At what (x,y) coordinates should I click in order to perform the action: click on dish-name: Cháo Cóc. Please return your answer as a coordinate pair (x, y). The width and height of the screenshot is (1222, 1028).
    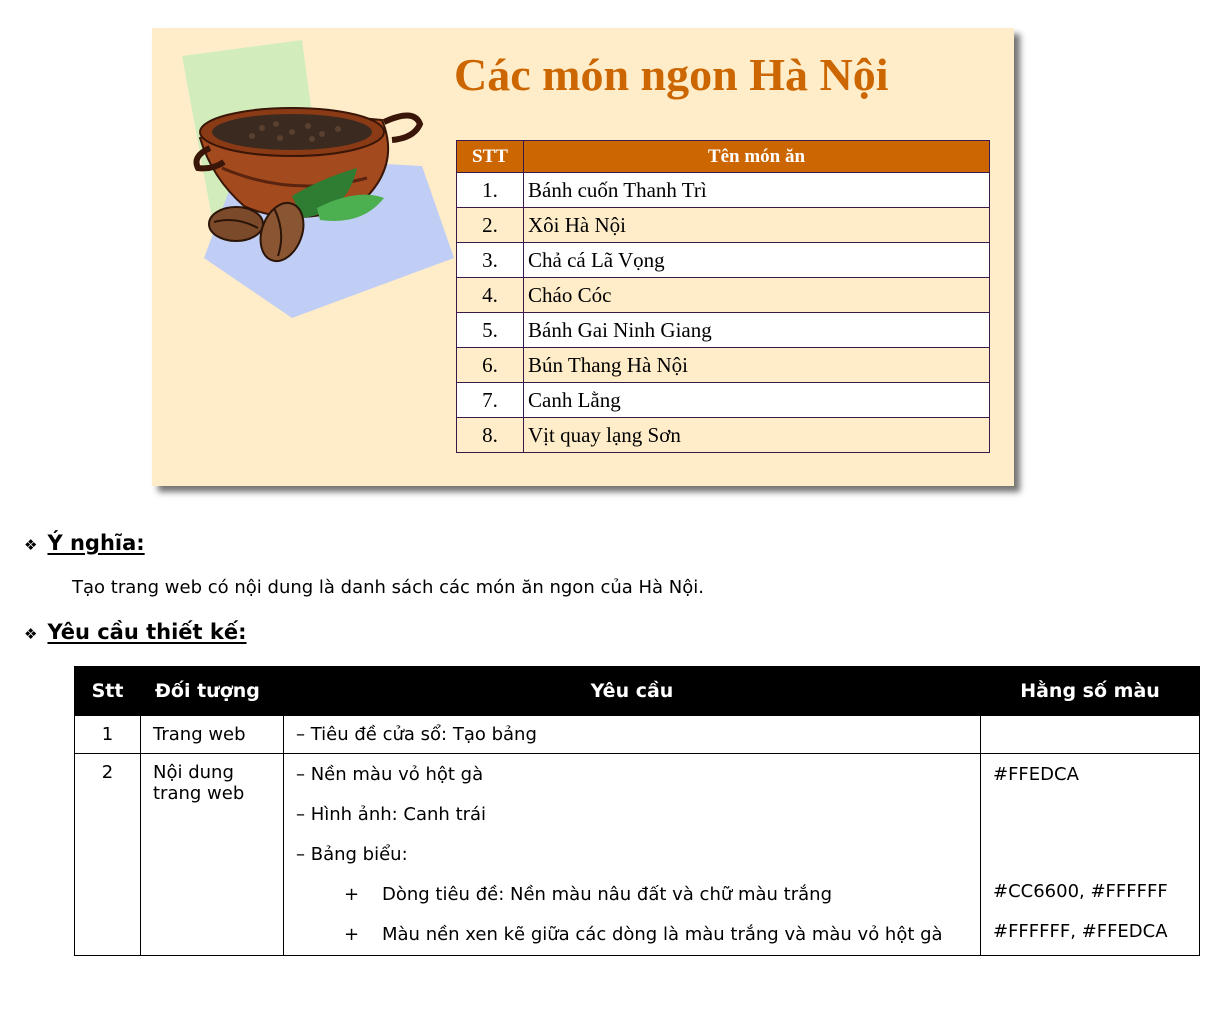
    Looking at the image, I should click on (756, 295).